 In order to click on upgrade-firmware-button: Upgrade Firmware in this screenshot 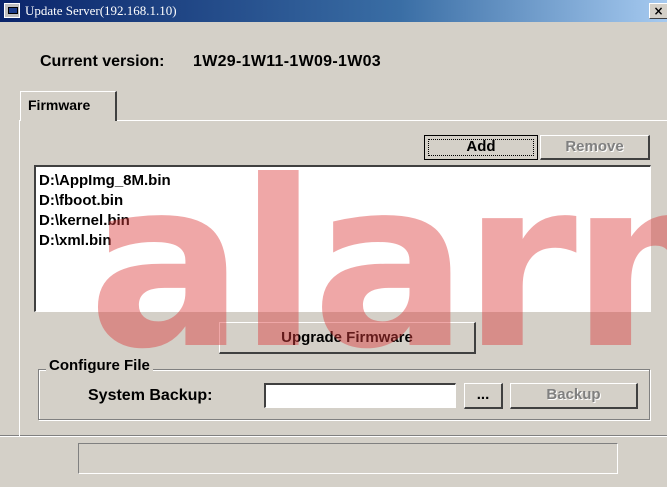, I will do `click(347, 338)`.